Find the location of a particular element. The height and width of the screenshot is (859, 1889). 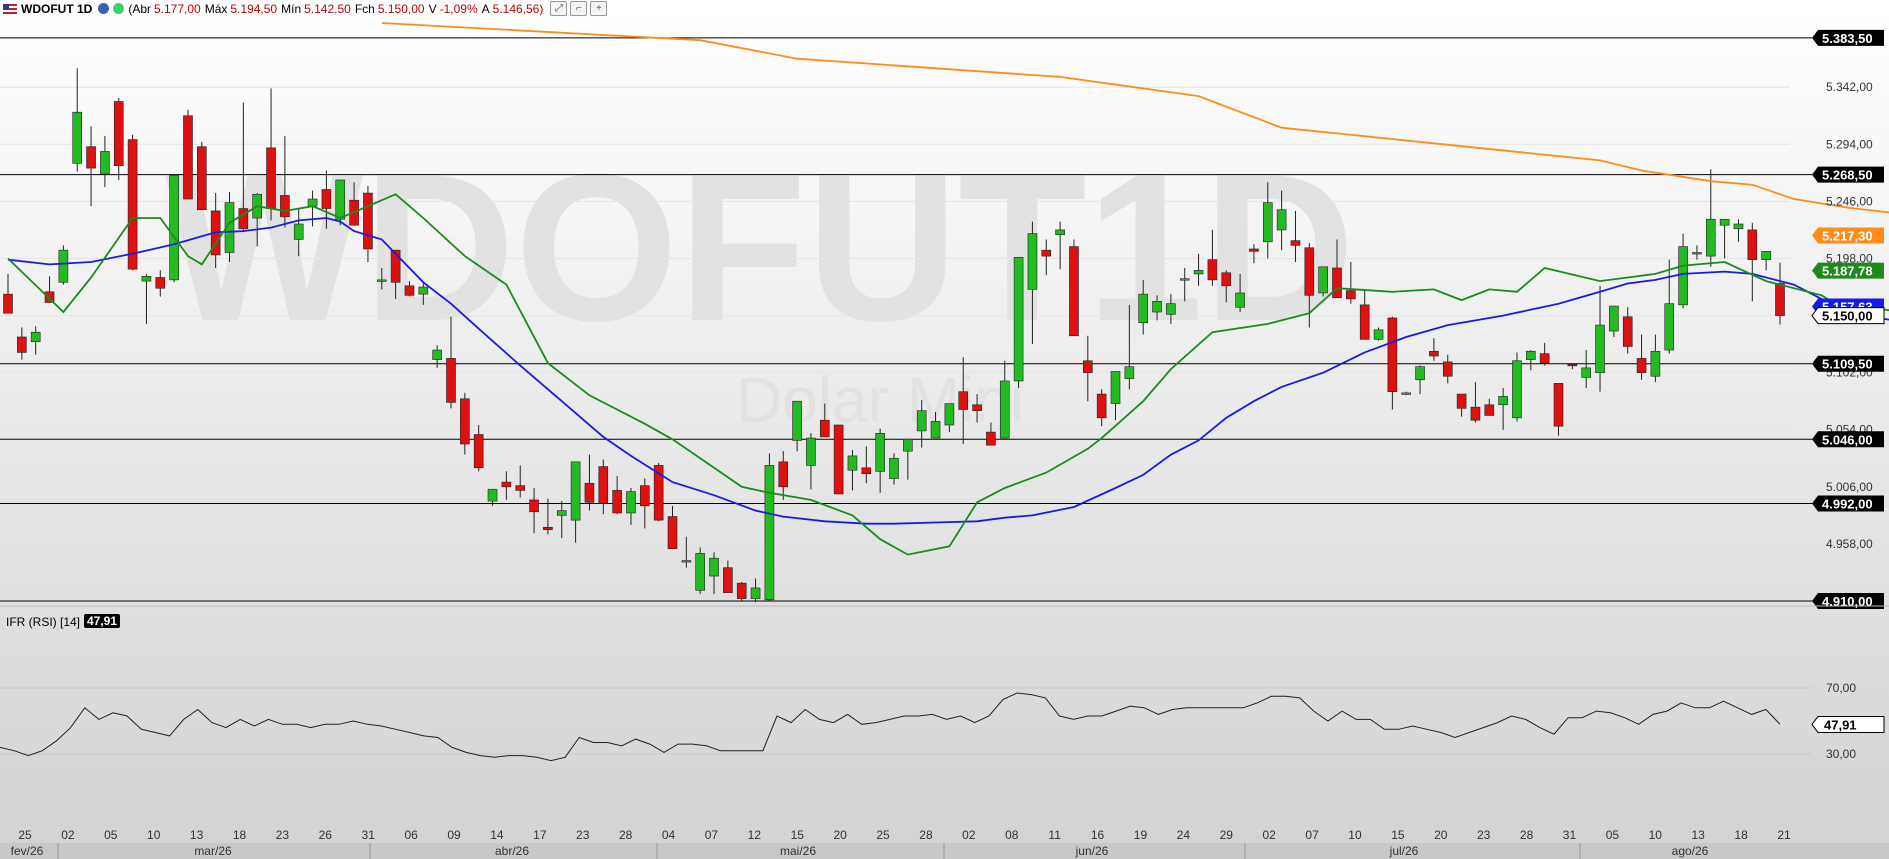

date-tick-label: 26 is located at coordinates (326, 835).